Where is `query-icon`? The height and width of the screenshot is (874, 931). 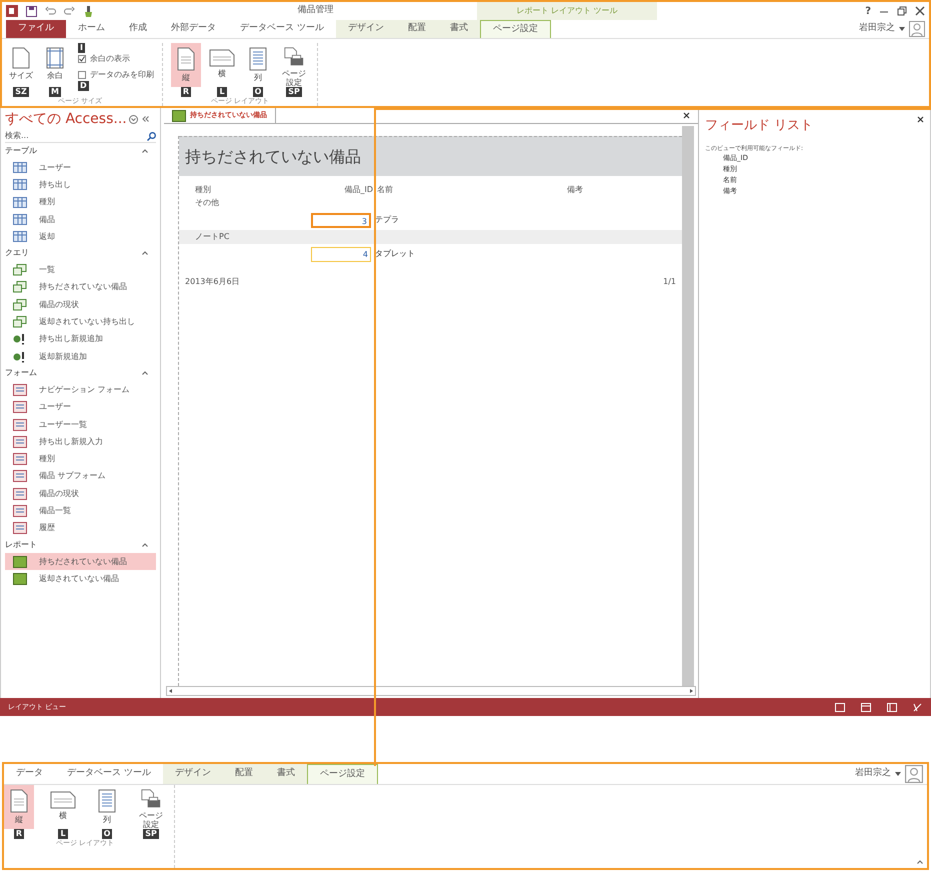
query-icon is located at coordinates (20, 304).